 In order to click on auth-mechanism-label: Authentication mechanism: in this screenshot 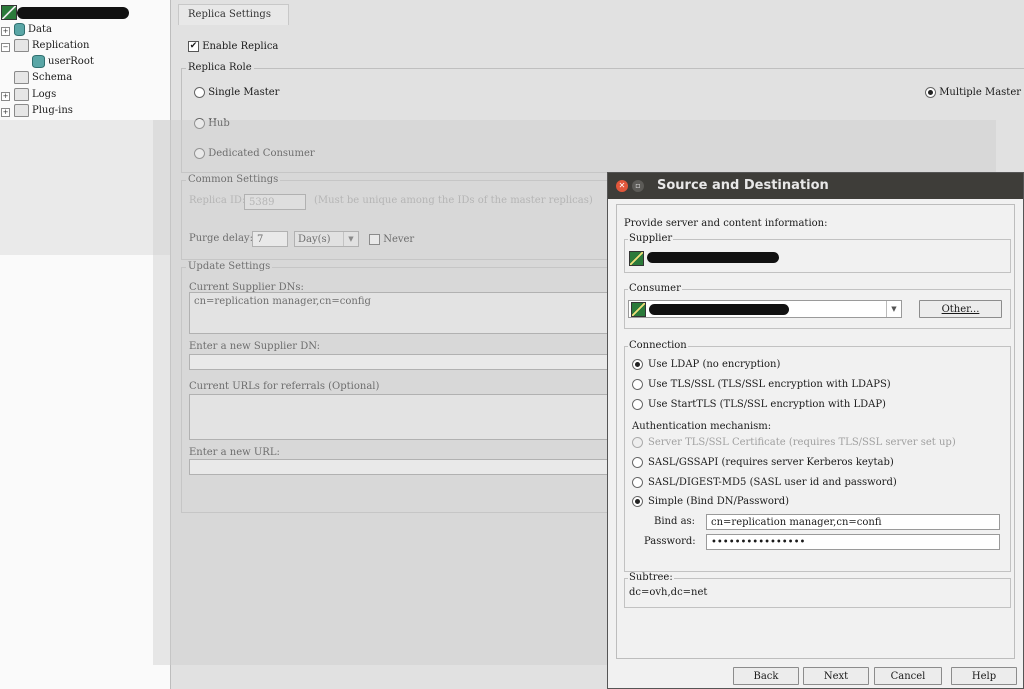, I will do `click(702, 426)`.